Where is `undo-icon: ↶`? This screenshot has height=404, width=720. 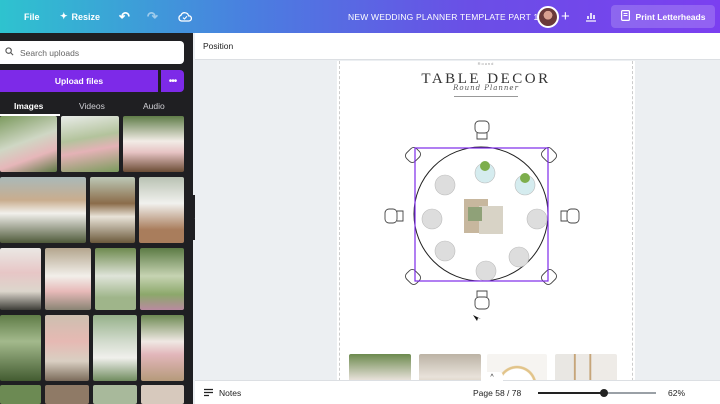 undo-icon: ↶ is located at coordinates (124, 16).